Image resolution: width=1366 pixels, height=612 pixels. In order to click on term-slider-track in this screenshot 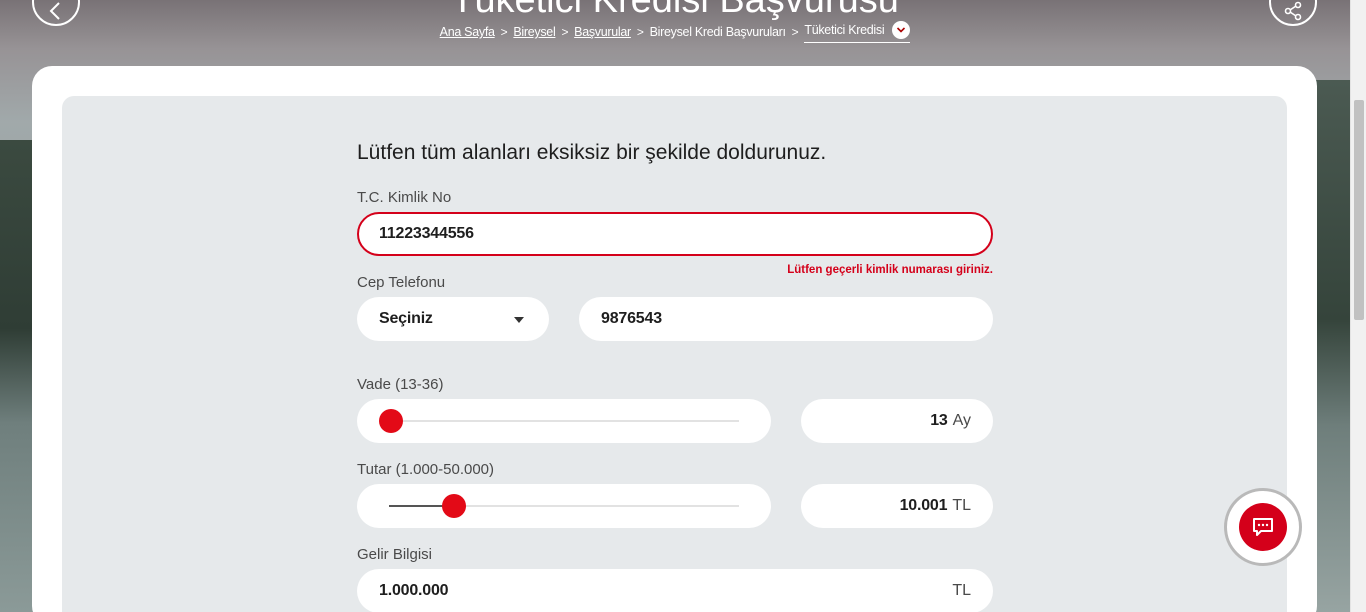, I will do `click(564, 421)`.